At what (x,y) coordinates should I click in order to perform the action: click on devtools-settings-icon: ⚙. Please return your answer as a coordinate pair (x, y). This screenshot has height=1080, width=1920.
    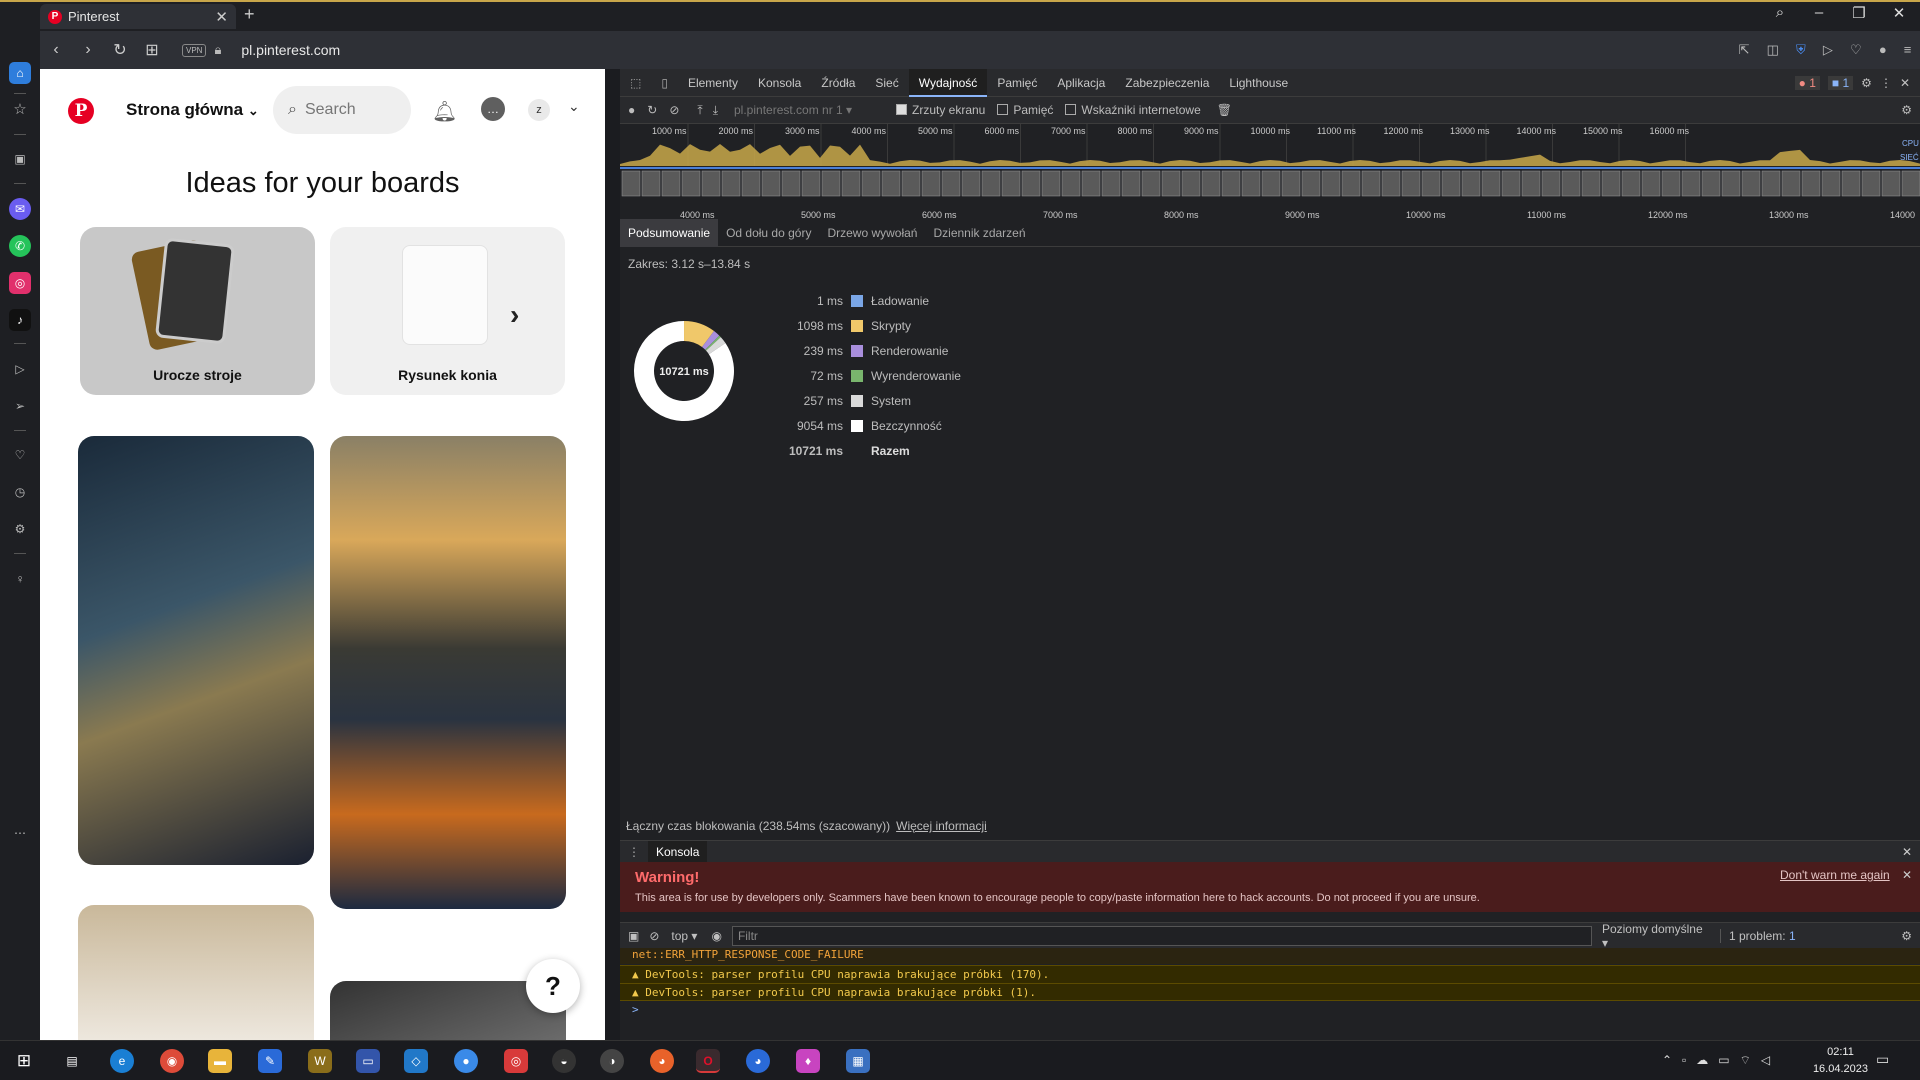
    Looking at the image, I should click on (1866, 83).